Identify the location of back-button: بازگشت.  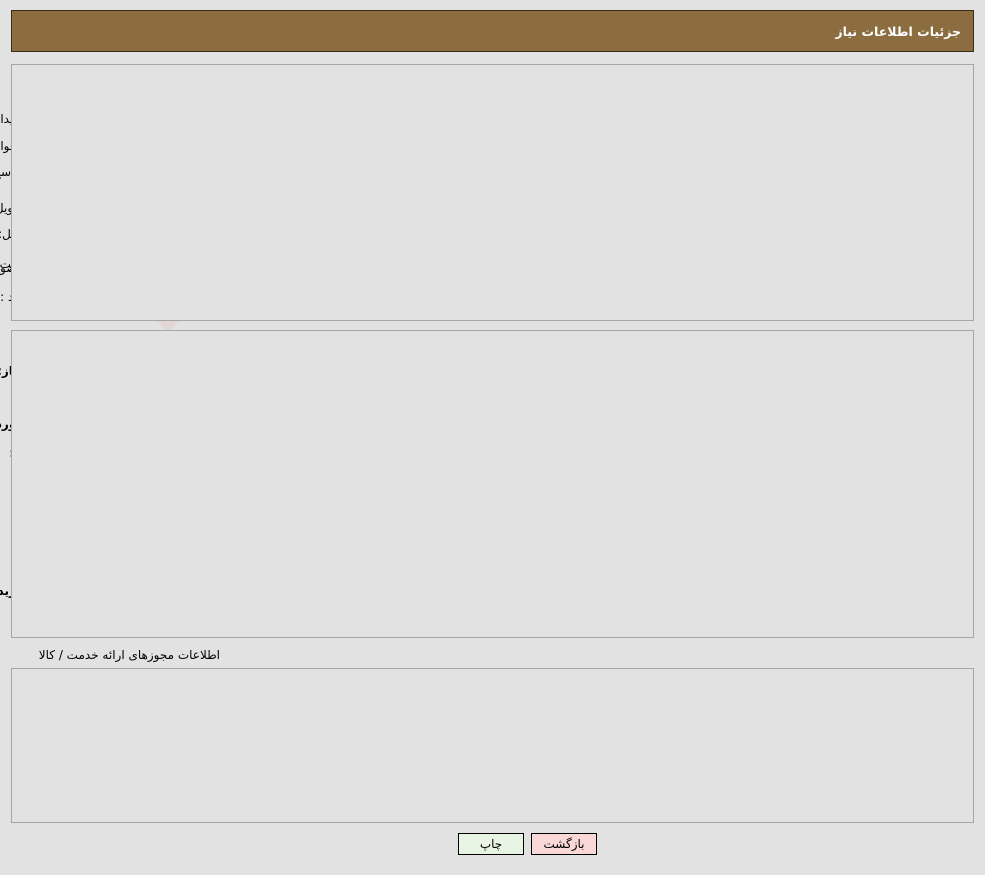
(564, 844).